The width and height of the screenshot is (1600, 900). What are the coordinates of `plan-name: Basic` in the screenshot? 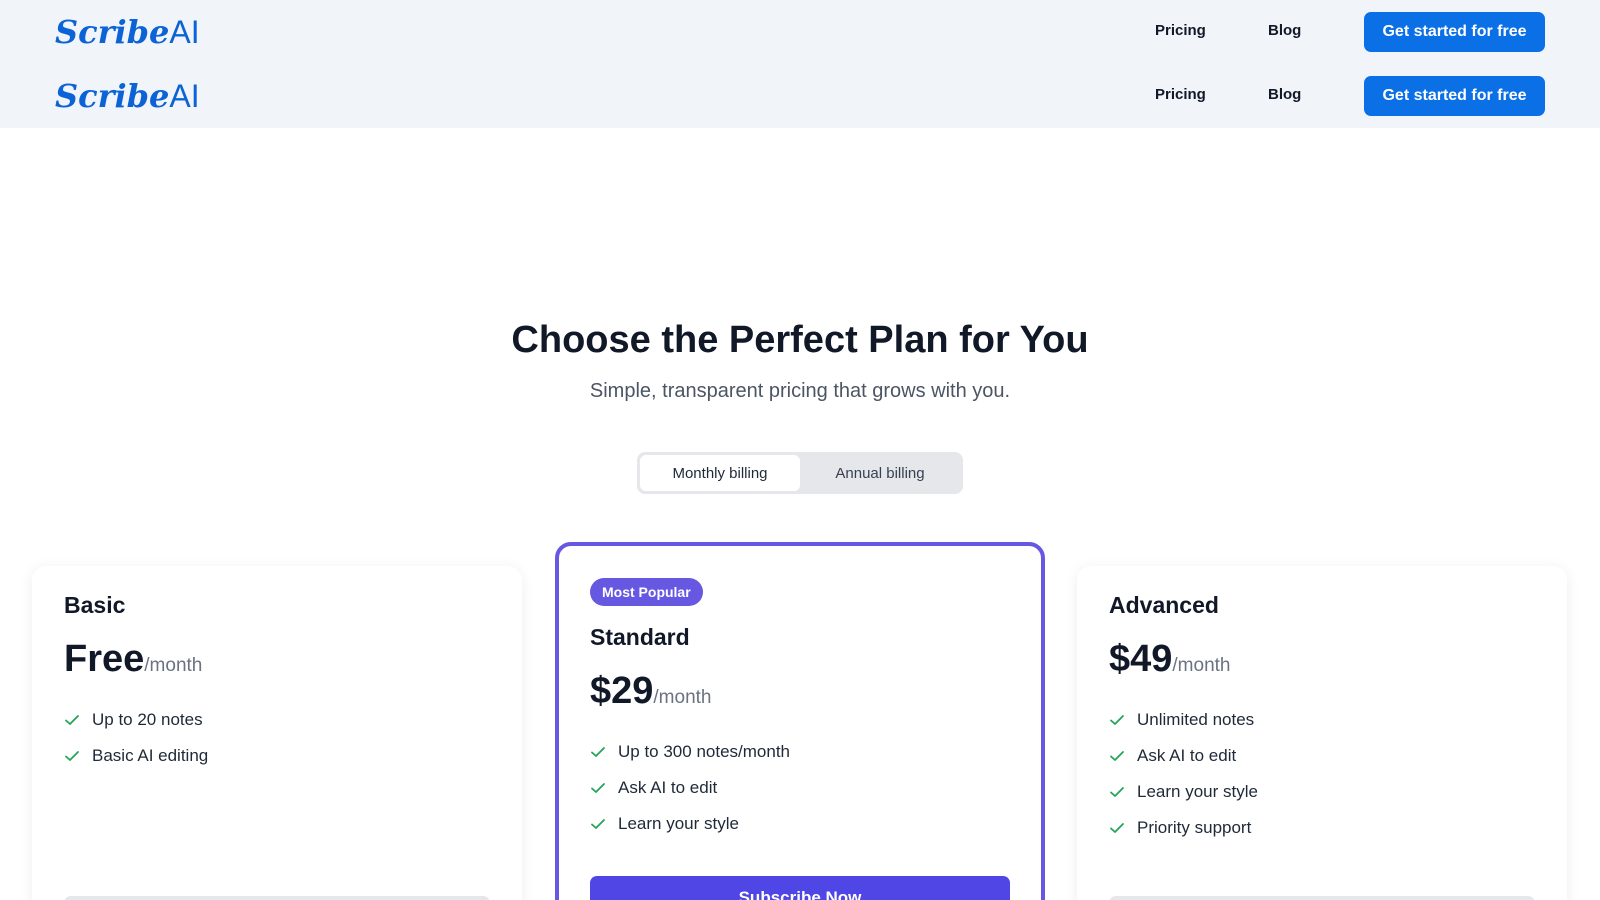 It's located at (95, 605).